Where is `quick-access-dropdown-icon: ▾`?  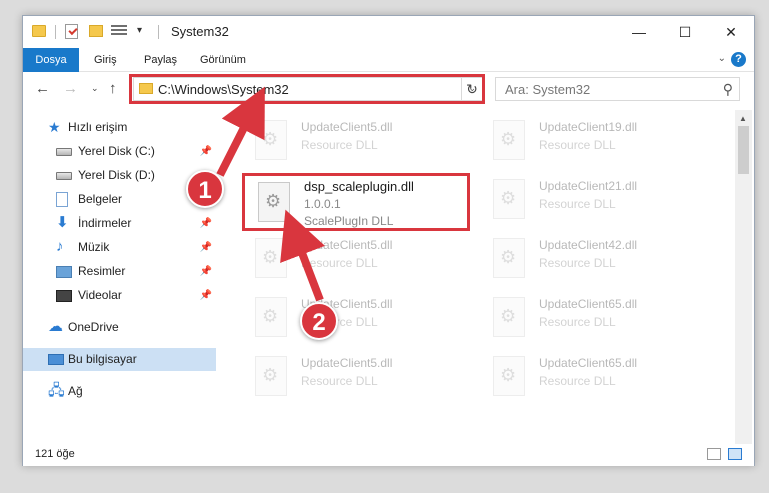
quick-access-dropdown-icon: ▾ is located at coordinates (139, 30).